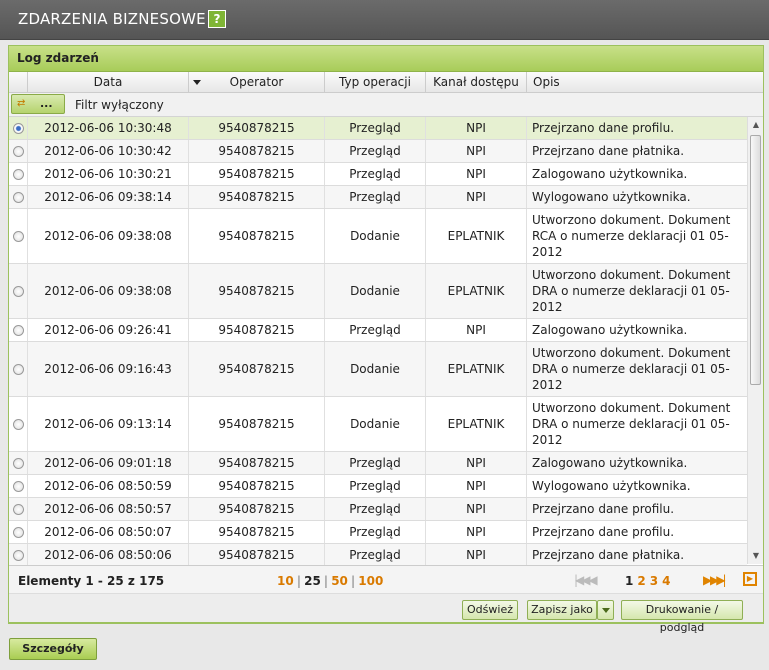  I want to click on column-header-operator: Operator, so click(257, 82).